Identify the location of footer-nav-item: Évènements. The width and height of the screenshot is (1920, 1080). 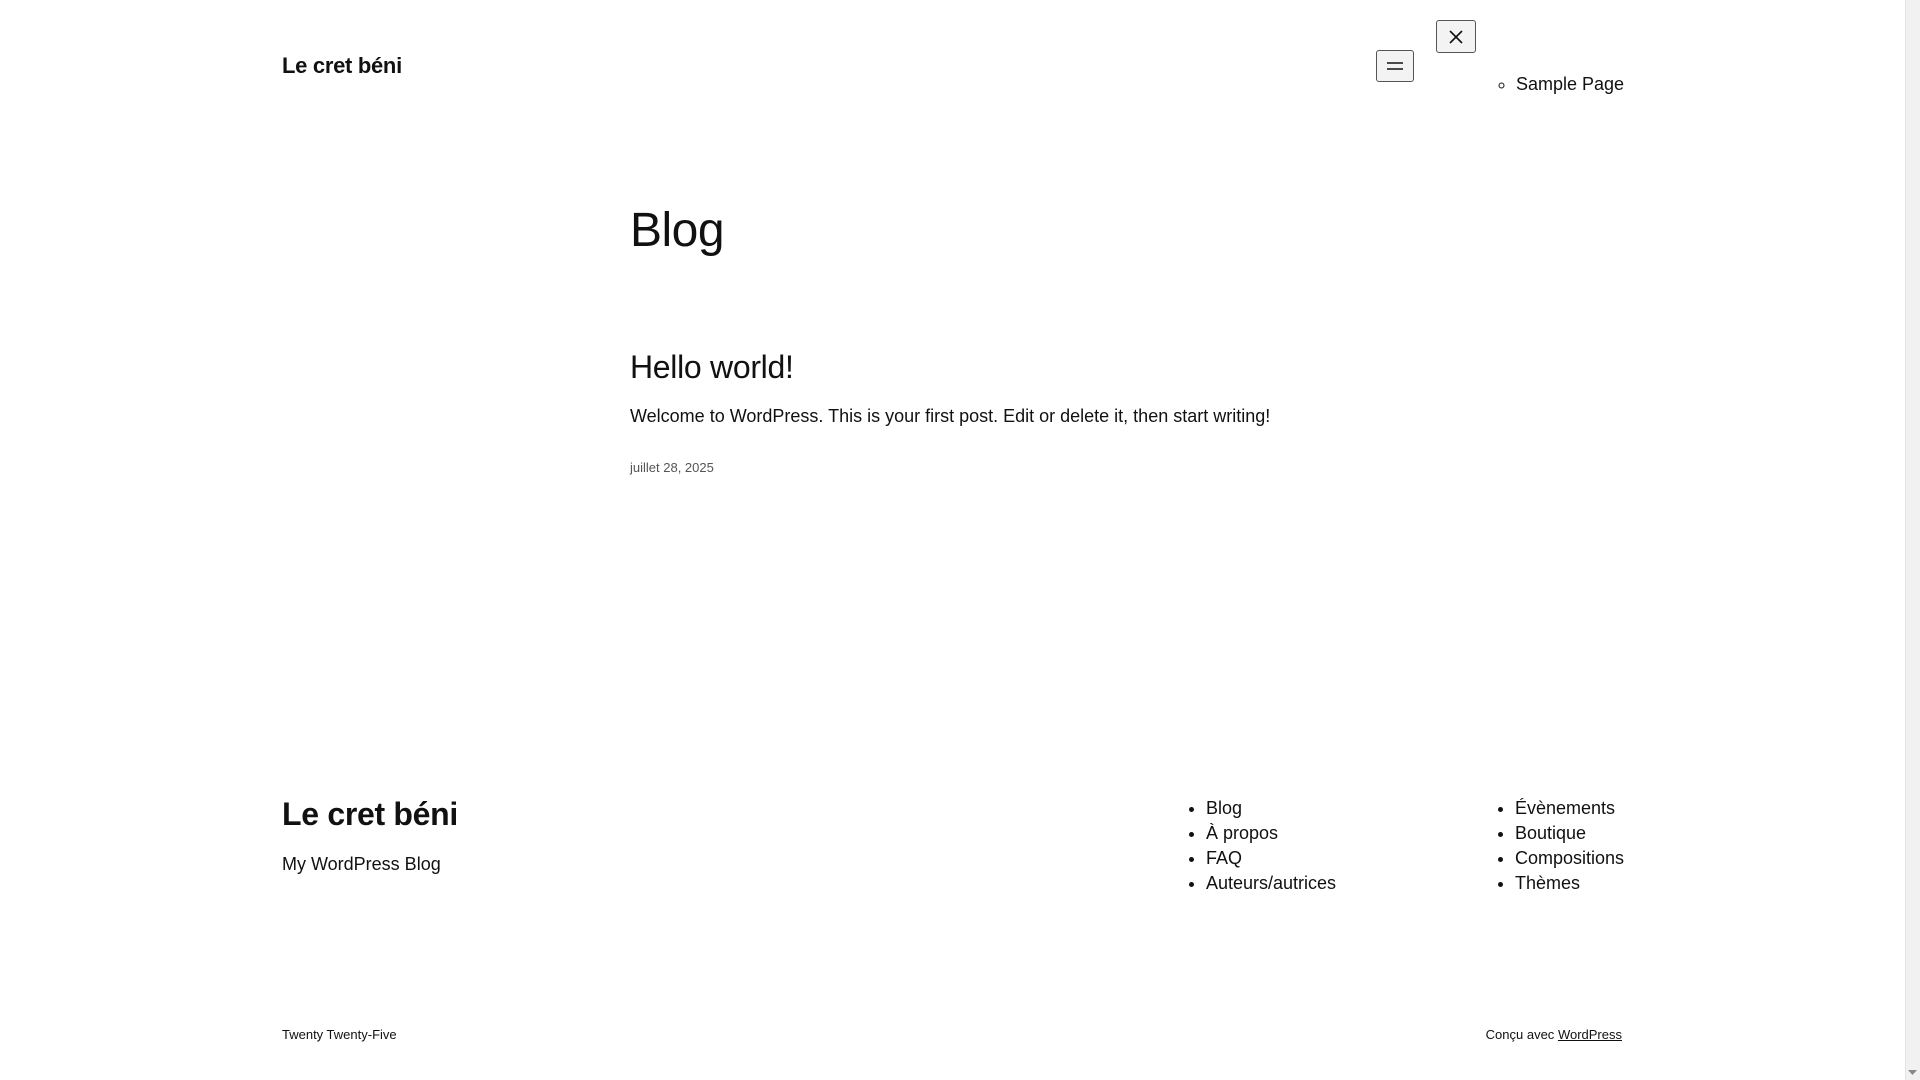
(1569, 808).